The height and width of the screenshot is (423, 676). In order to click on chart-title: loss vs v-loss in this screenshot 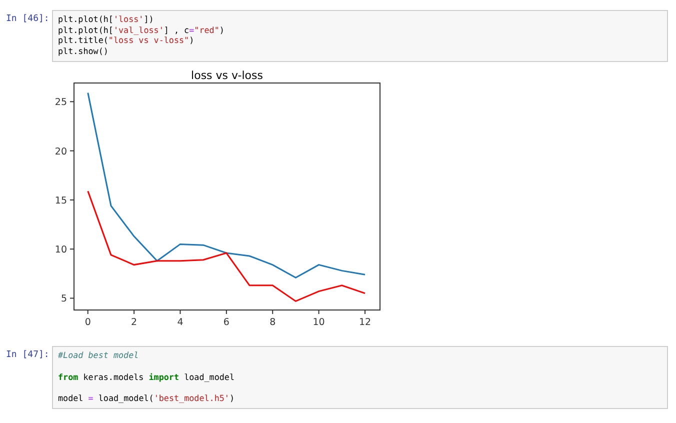, I will do `click(227, 75)`.